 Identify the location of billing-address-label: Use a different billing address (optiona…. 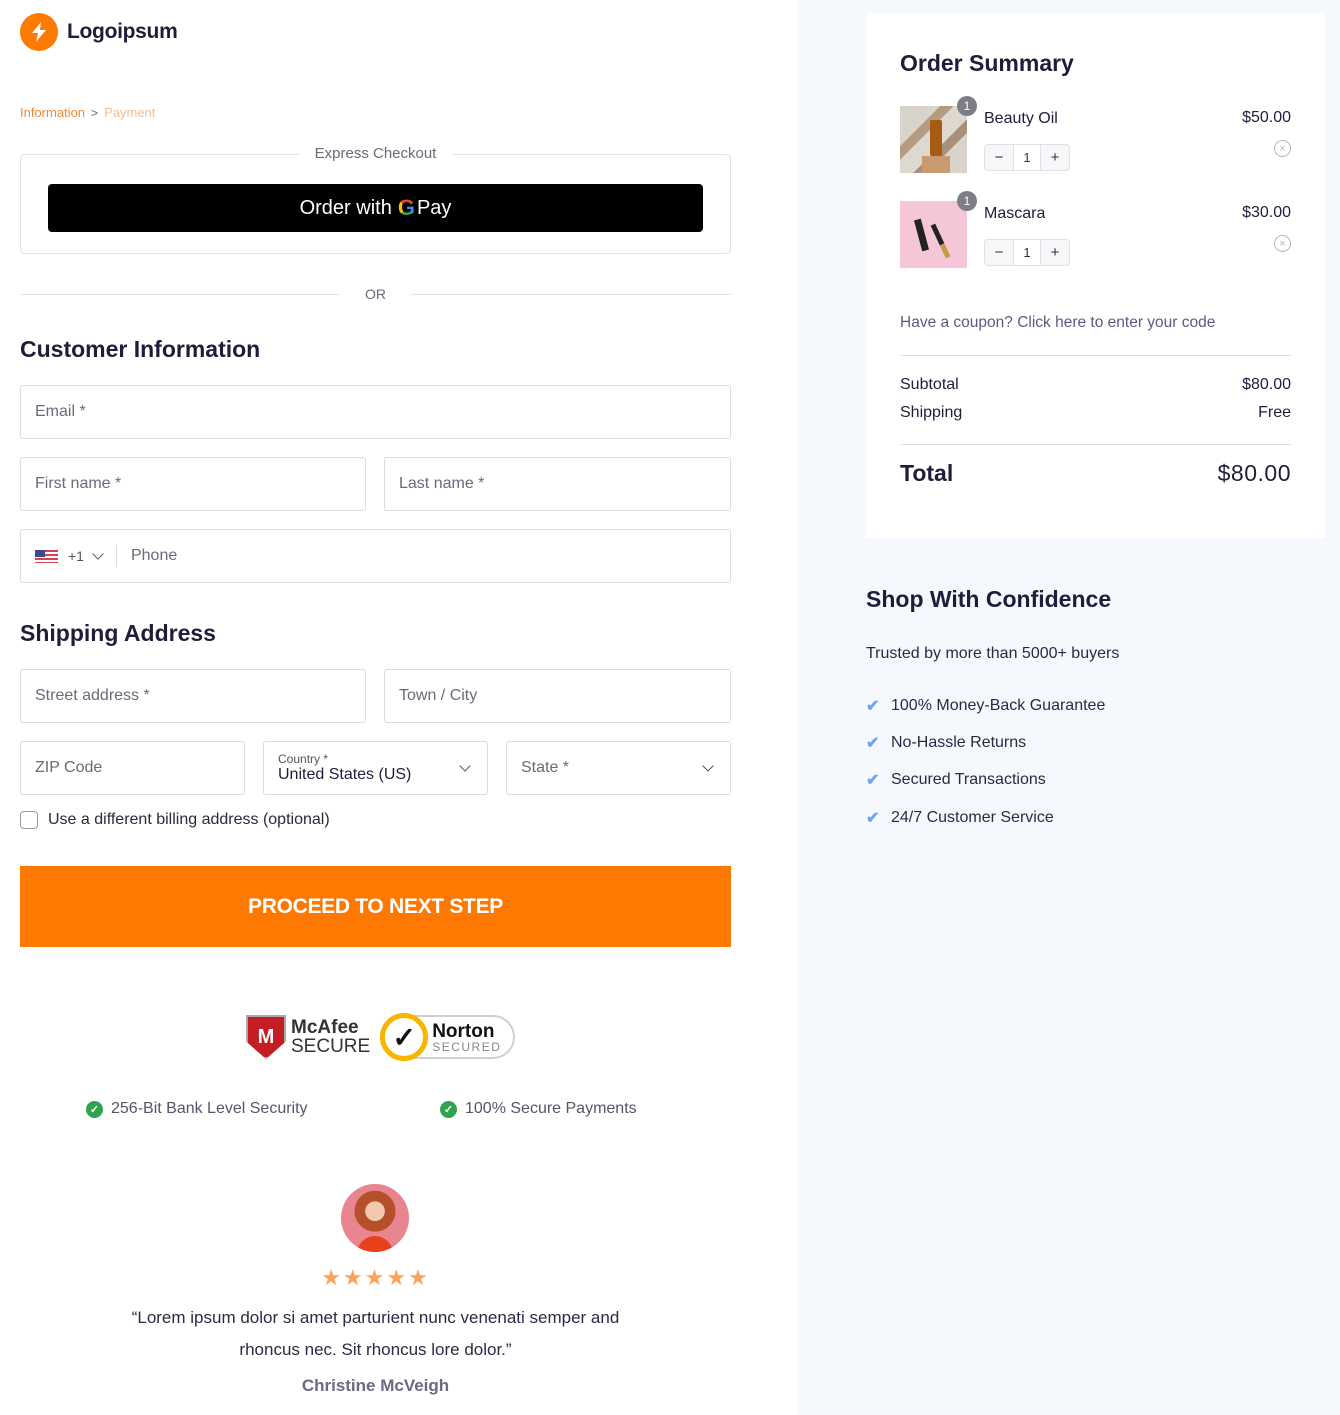
(189, 819).